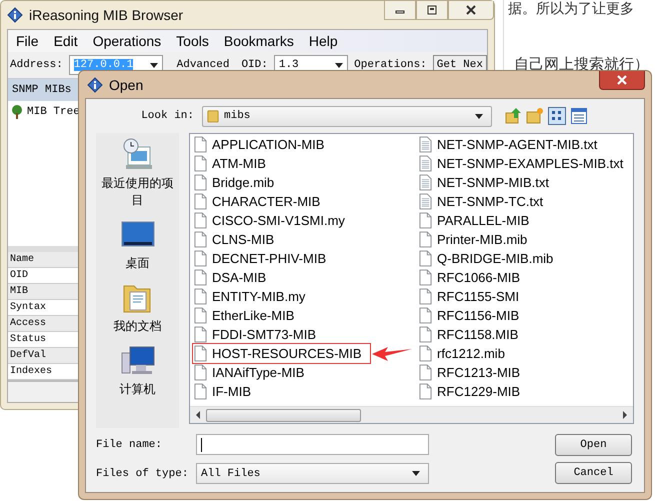  I want to click on menu-item: Bookmarks, so click(259, 41).